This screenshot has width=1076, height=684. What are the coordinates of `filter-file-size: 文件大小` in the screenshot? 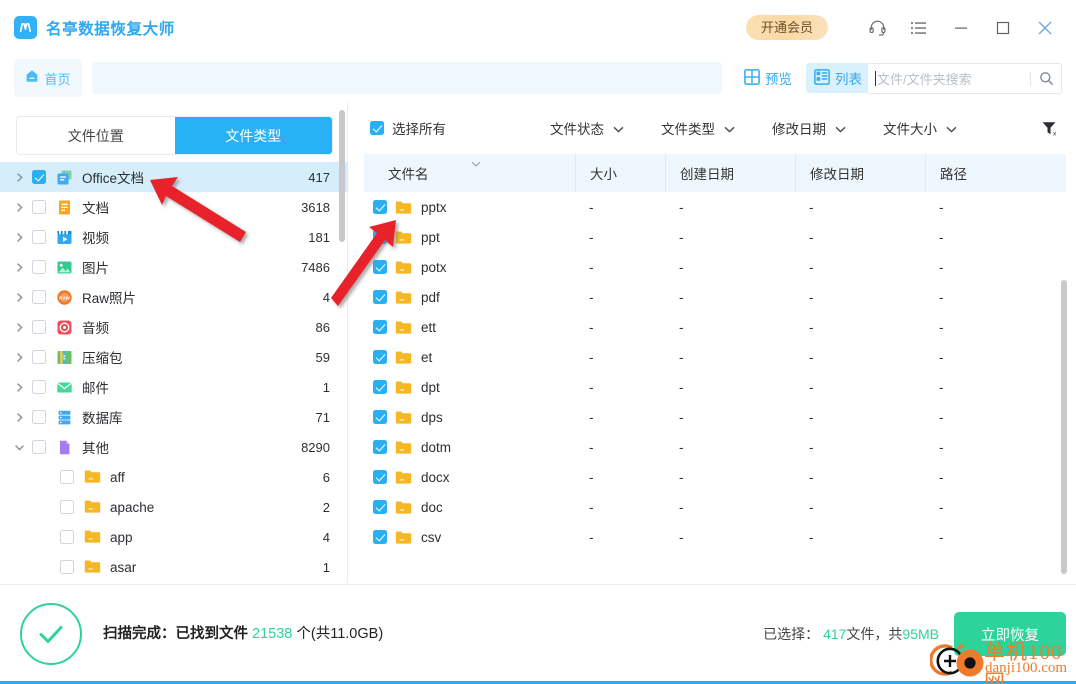 It's located at (920, 128).